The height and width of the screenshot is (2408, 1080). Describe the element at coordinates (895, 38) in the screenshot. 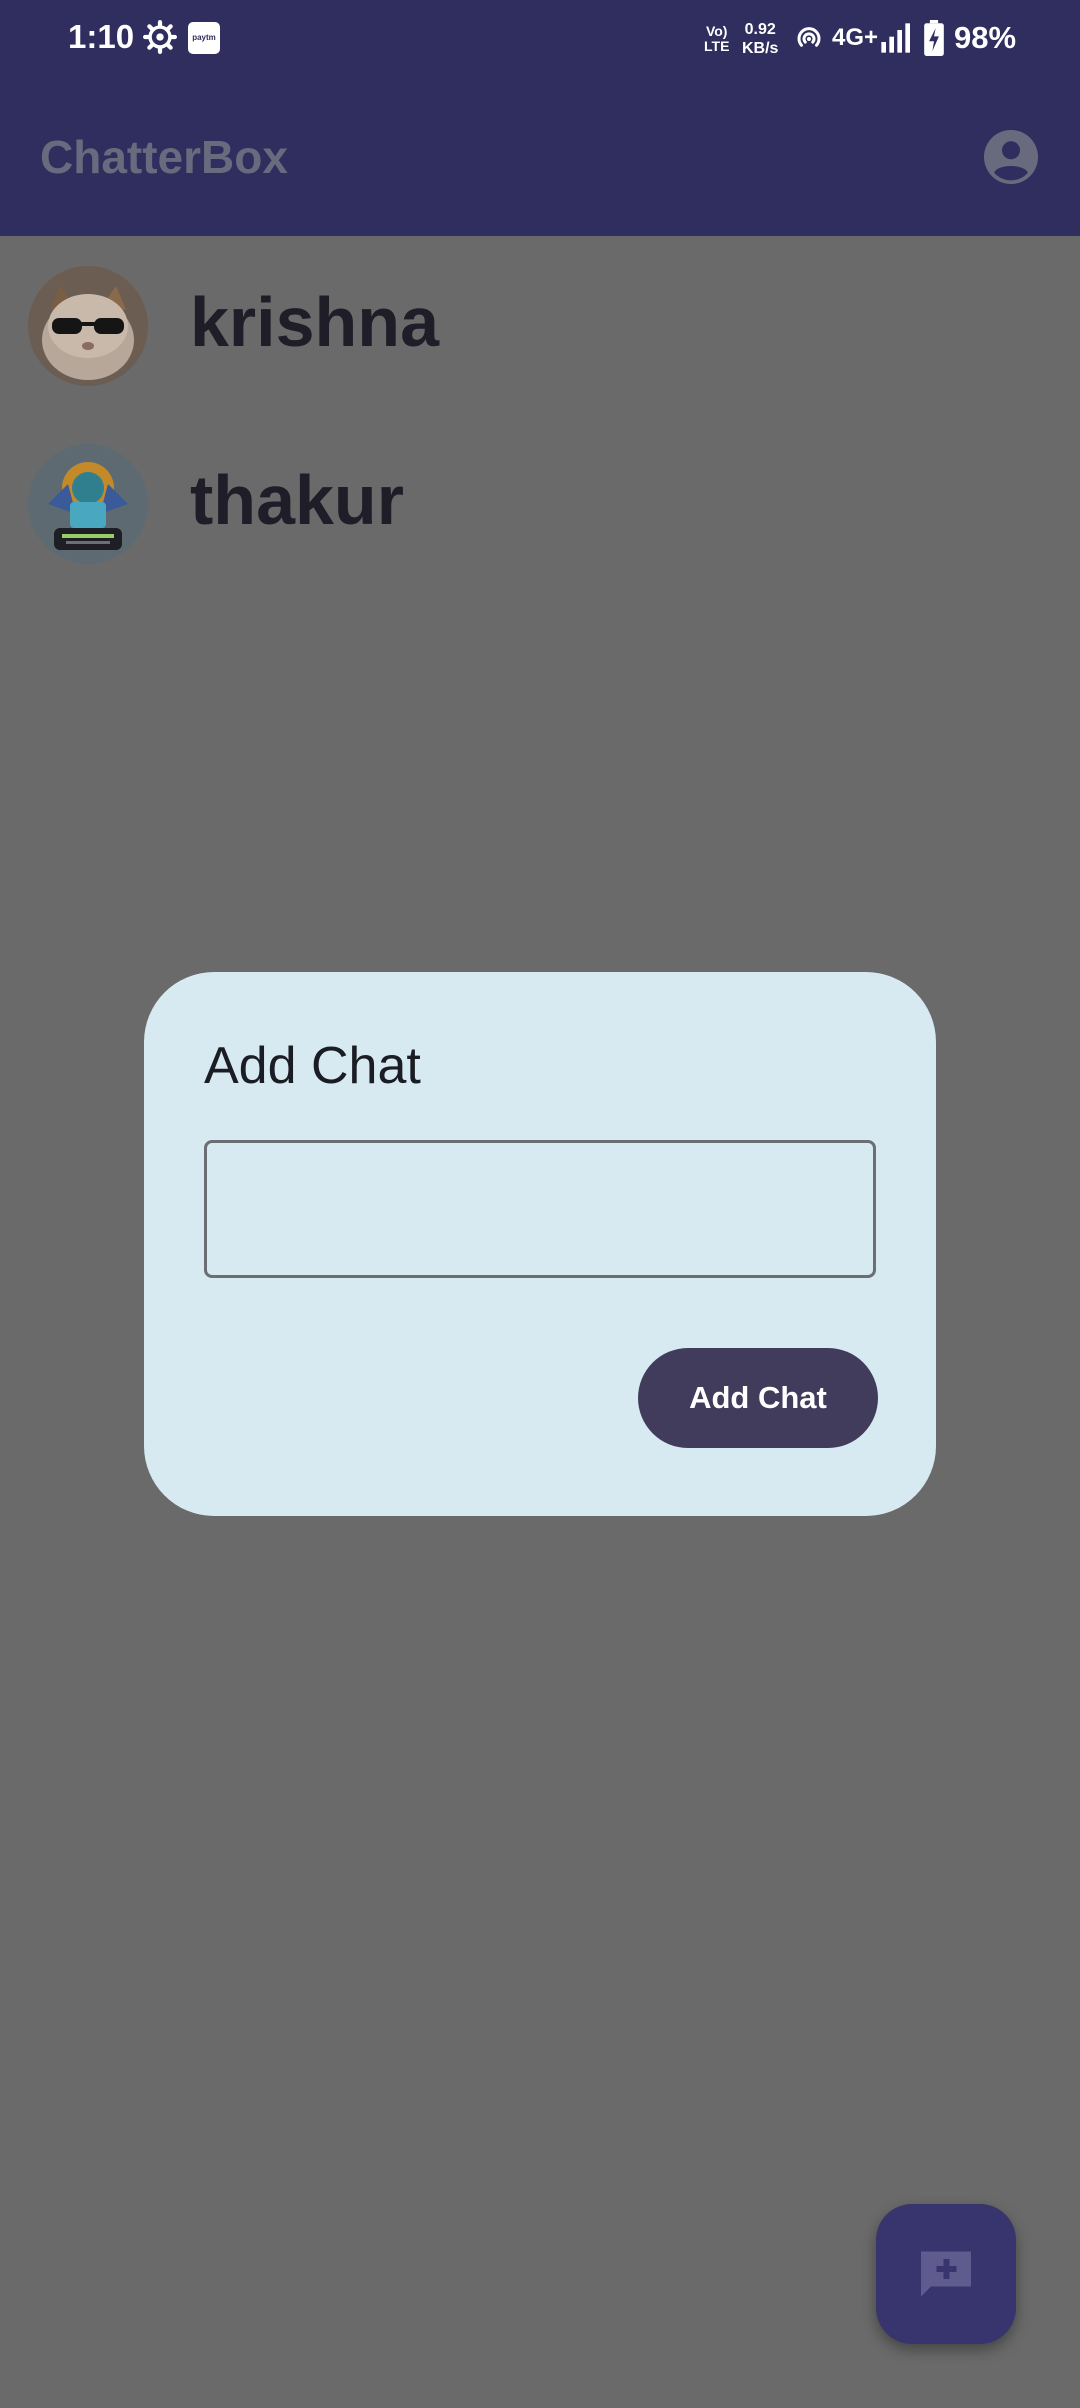

I see `signal-strength-icon` at that location.